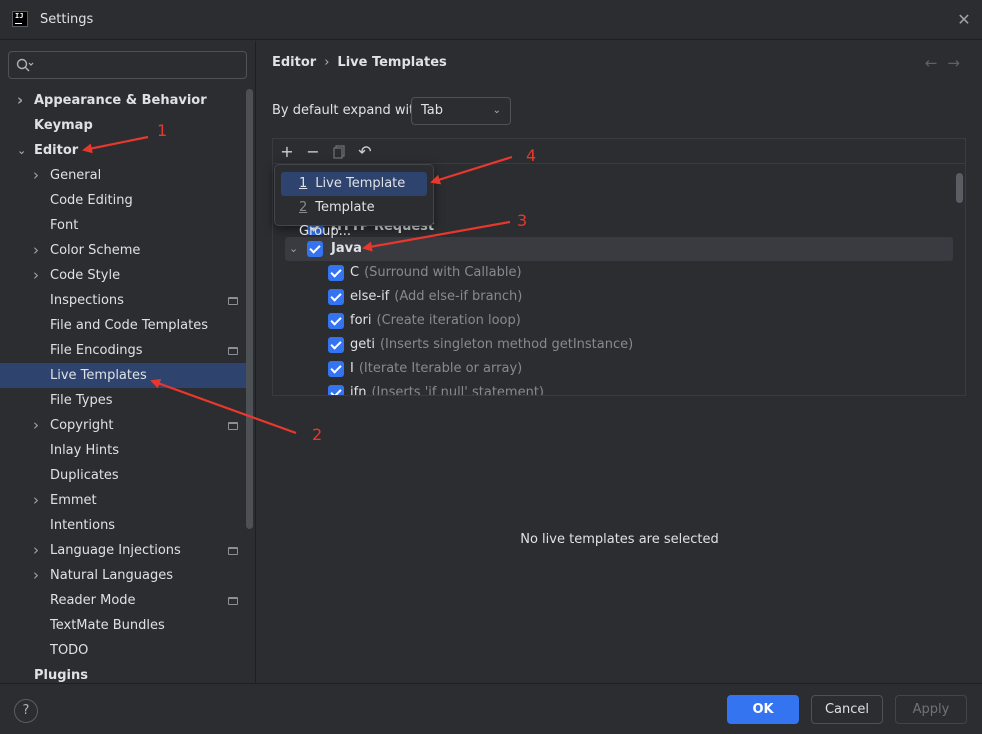  What do you see at coordinates (936, 63) in the screenshot?
I see `back-arrow-icon: ←` at bounding box center [936, 63].